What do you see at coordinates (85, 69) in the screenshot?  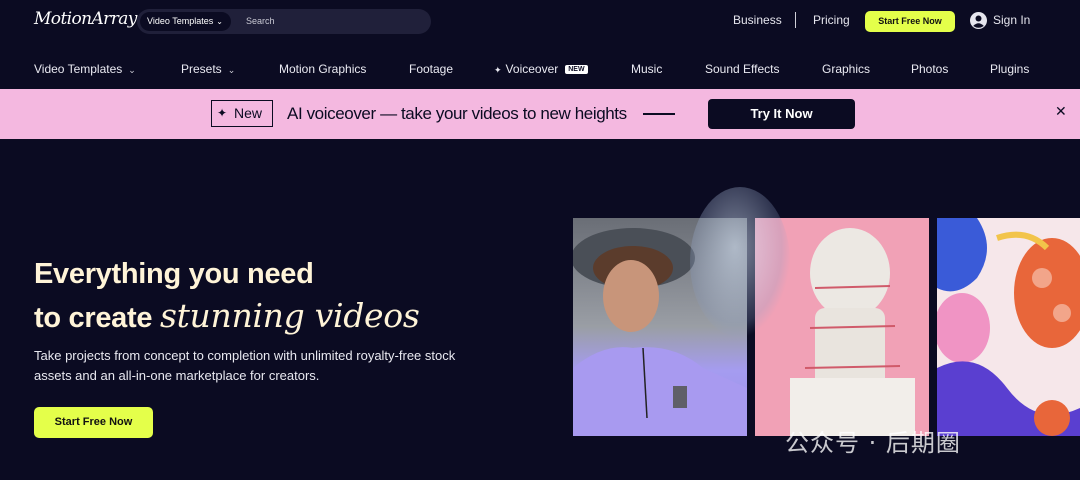 I see `nav-item-video-templates: Video Templates ⌄` at bounding box center [85, 69].